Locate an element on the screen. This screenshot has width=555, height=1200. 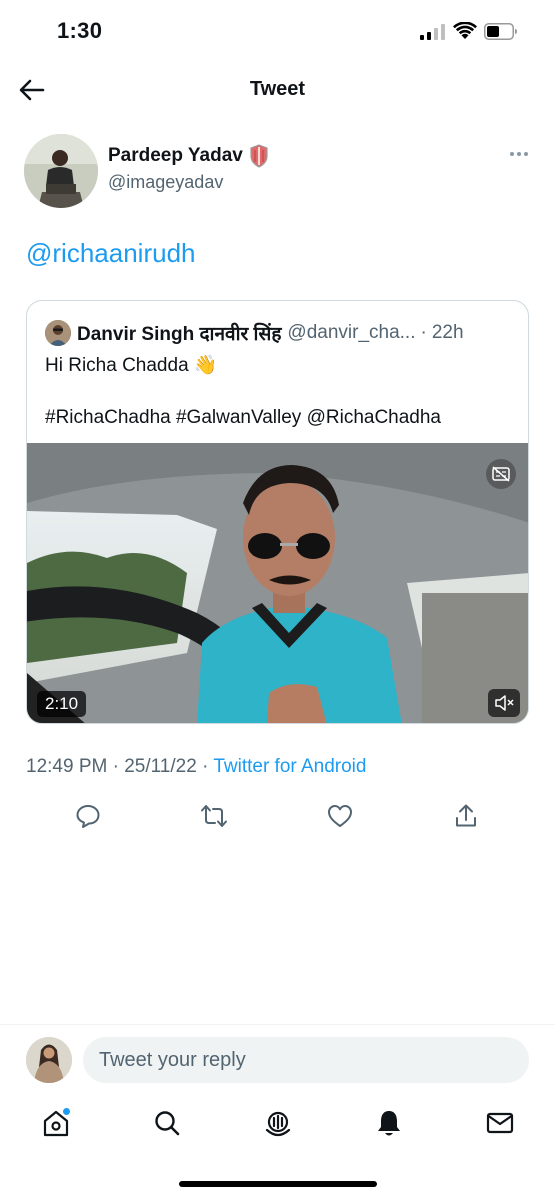
tweet-date: 25/11/22 is located at coordinates (160, 766).